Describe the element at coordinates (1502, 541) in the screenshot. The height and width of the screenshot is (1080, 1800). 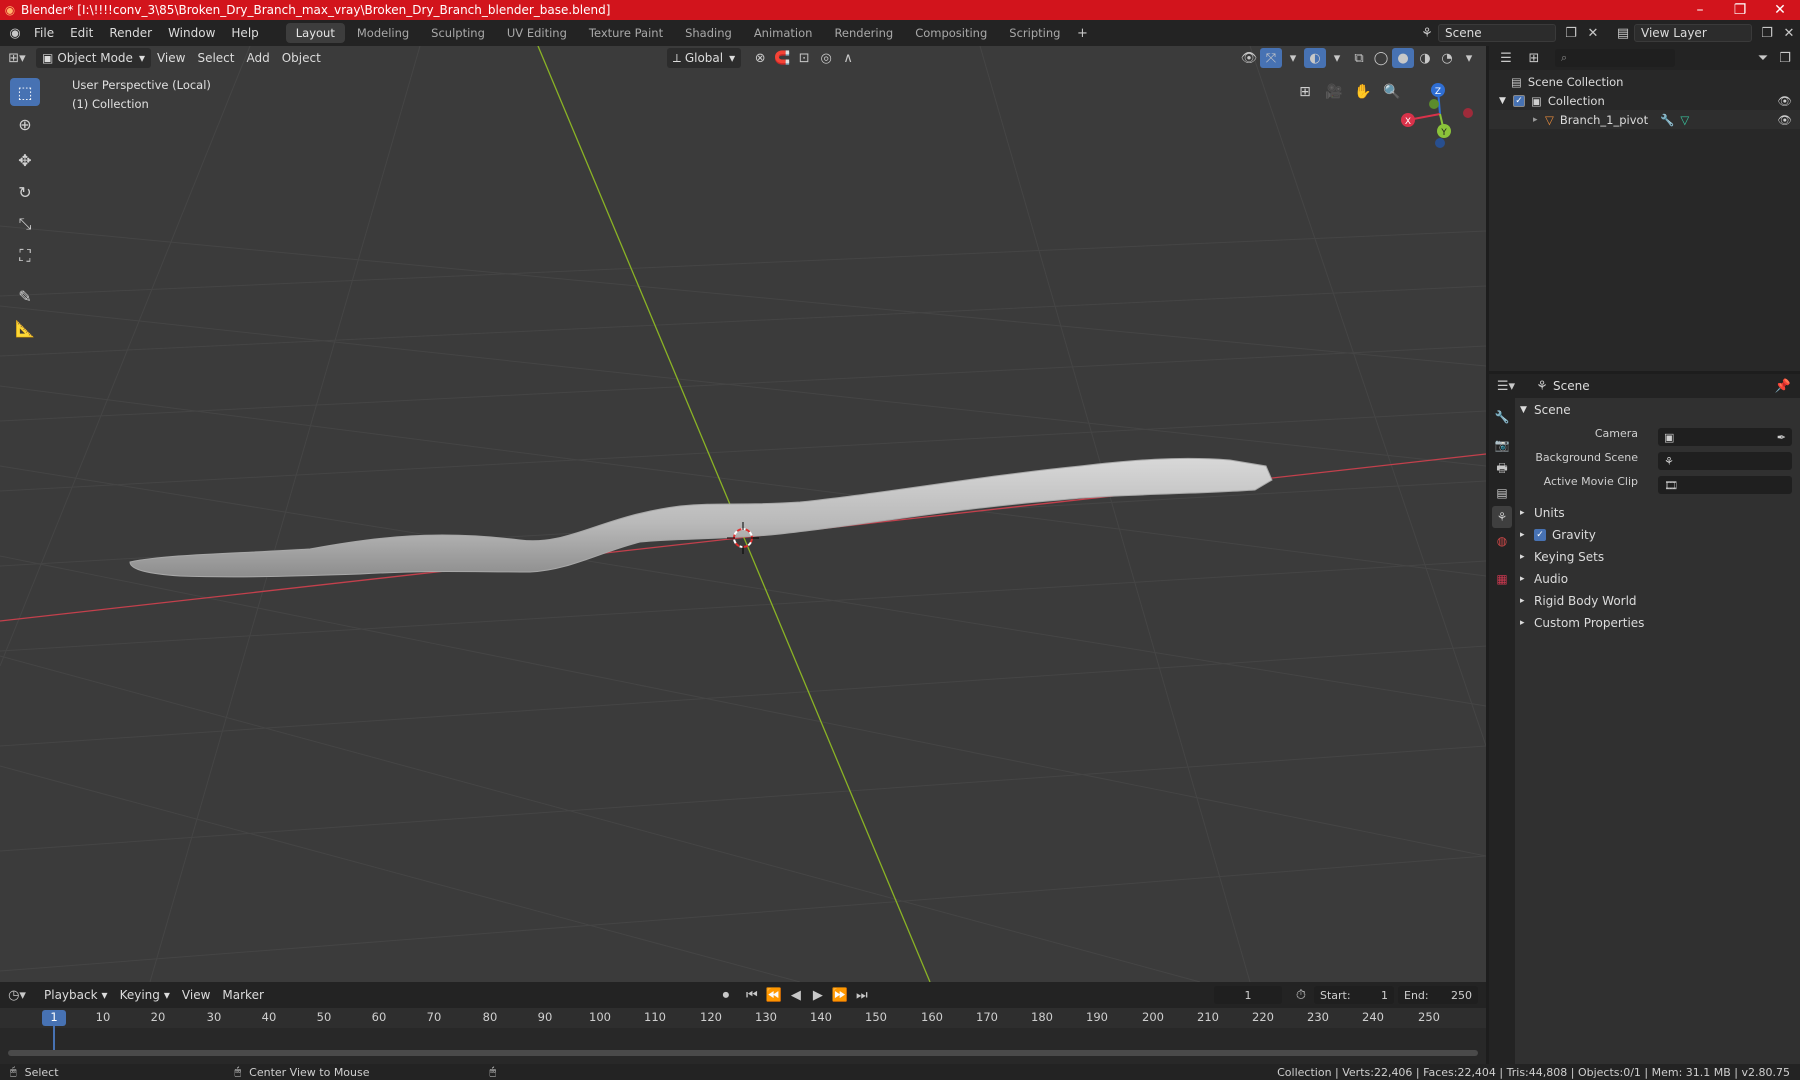
I see `world-tab-icon: ◍` at that location.